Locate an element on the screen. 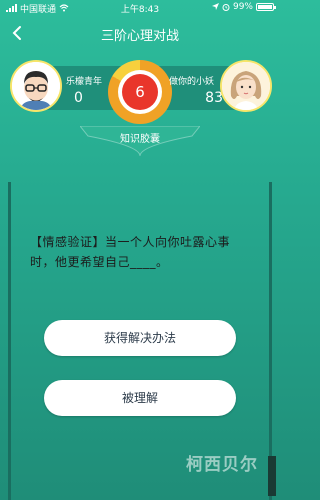 The image size is (320, 500). status-right: 99% is located at coordinates (243, 7).